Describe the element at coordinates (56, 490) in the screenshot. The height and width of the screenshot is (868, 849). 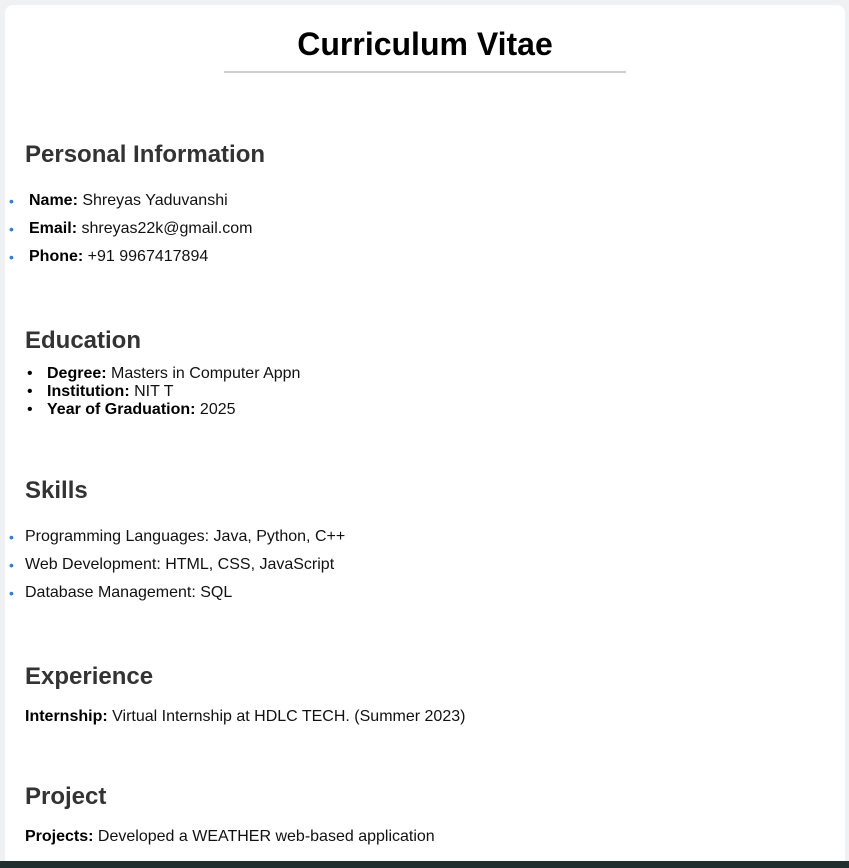
I see `skills-heading: Skills` at that location.